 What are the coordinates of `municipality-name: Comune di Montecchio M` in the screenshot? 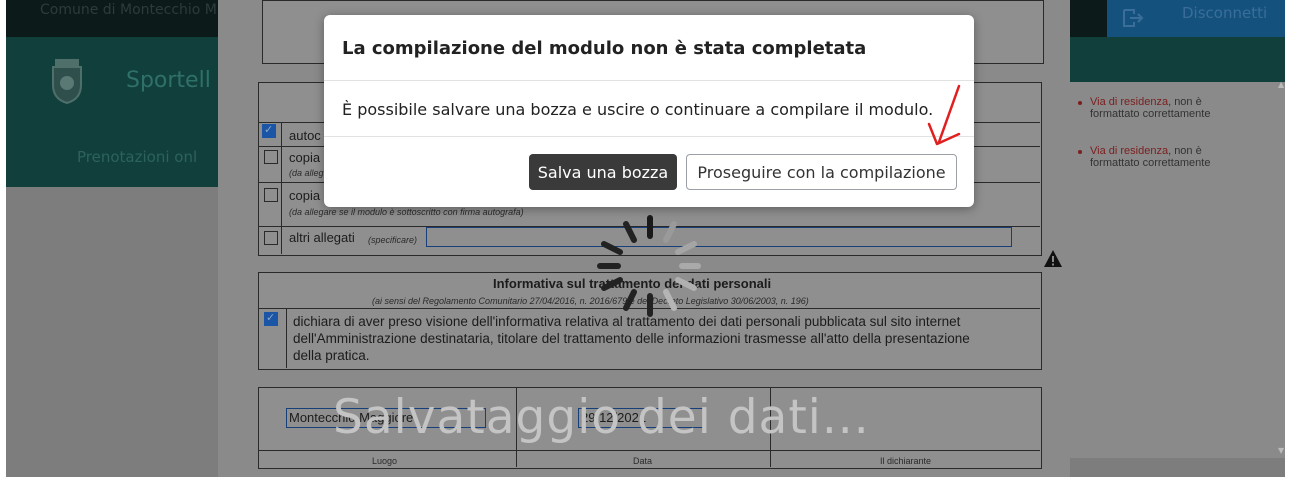 It's located at (128, 10).